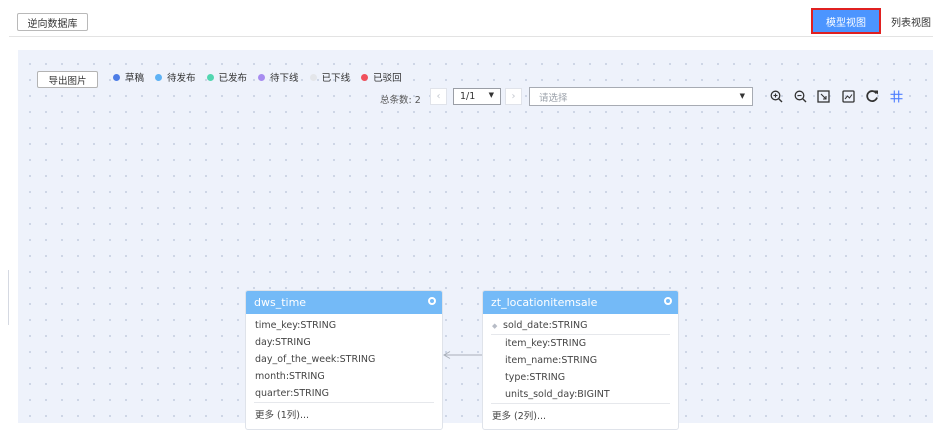 This screenshot has width=933, height=430. I want to click on refresh-icon, so click(872, 96).